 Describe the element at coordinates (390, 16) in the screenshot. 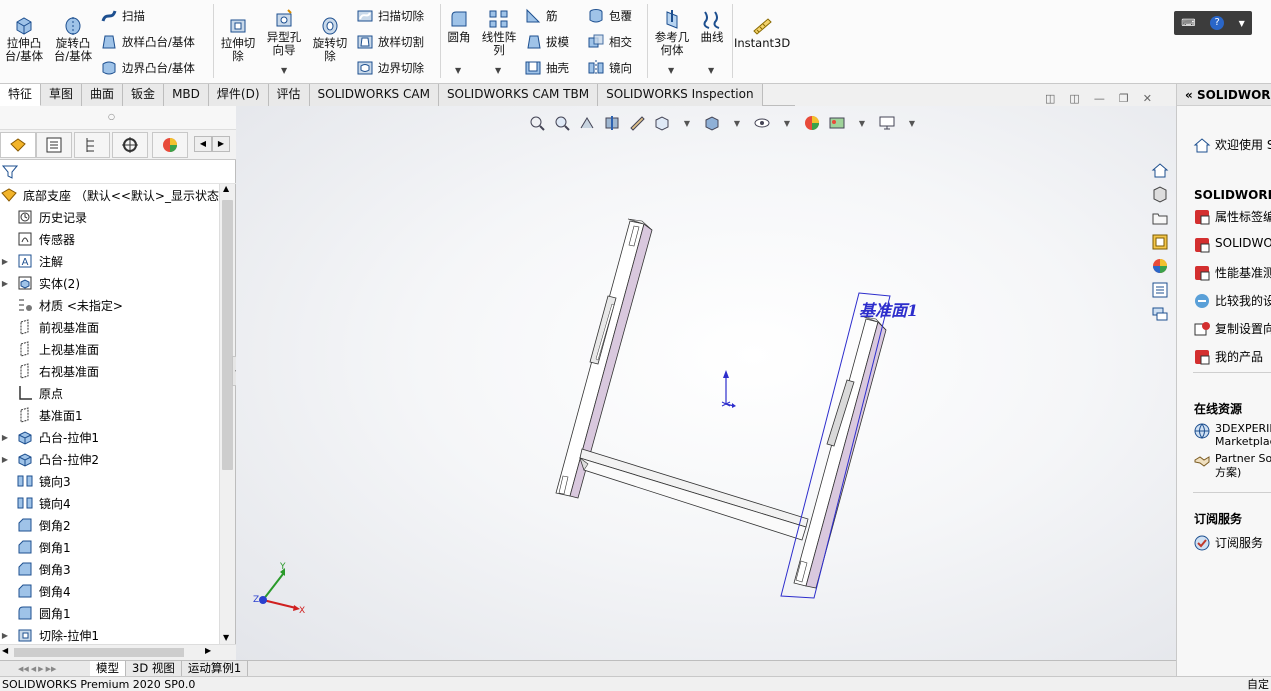

I see `swept-cut-button: 扫描切除` at that location.